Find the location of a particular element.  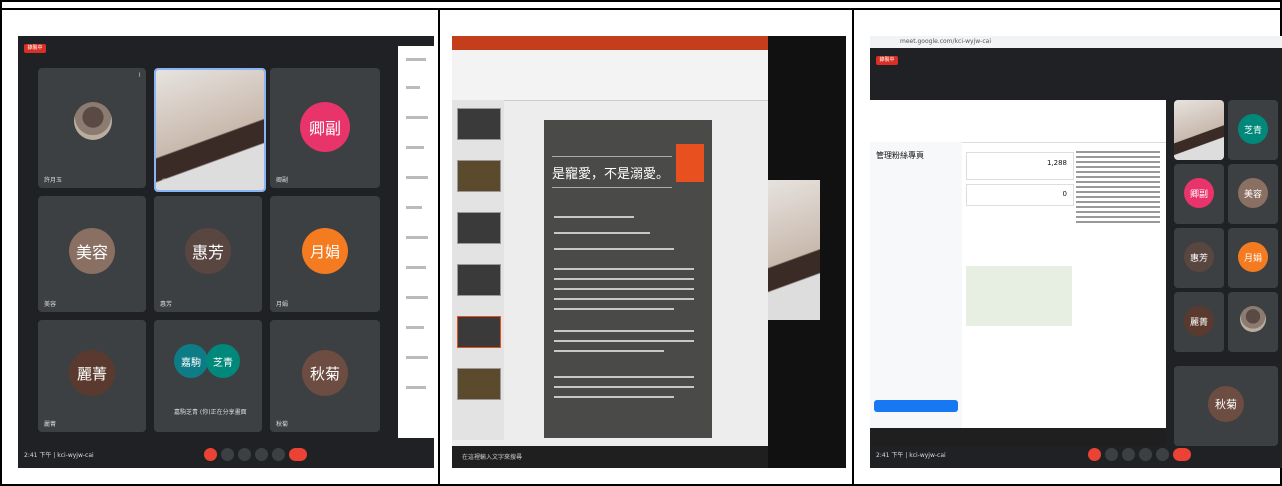

current-slide: 是寵愛，不是溺愛。 is located at coordinates (628, 279).